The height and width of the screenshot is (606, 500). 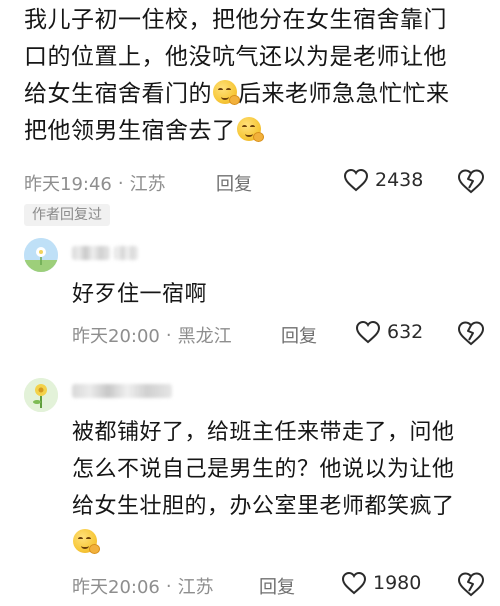 I want to click on reply-text: 好歹住一宿啊, so click(x=140, y=294).